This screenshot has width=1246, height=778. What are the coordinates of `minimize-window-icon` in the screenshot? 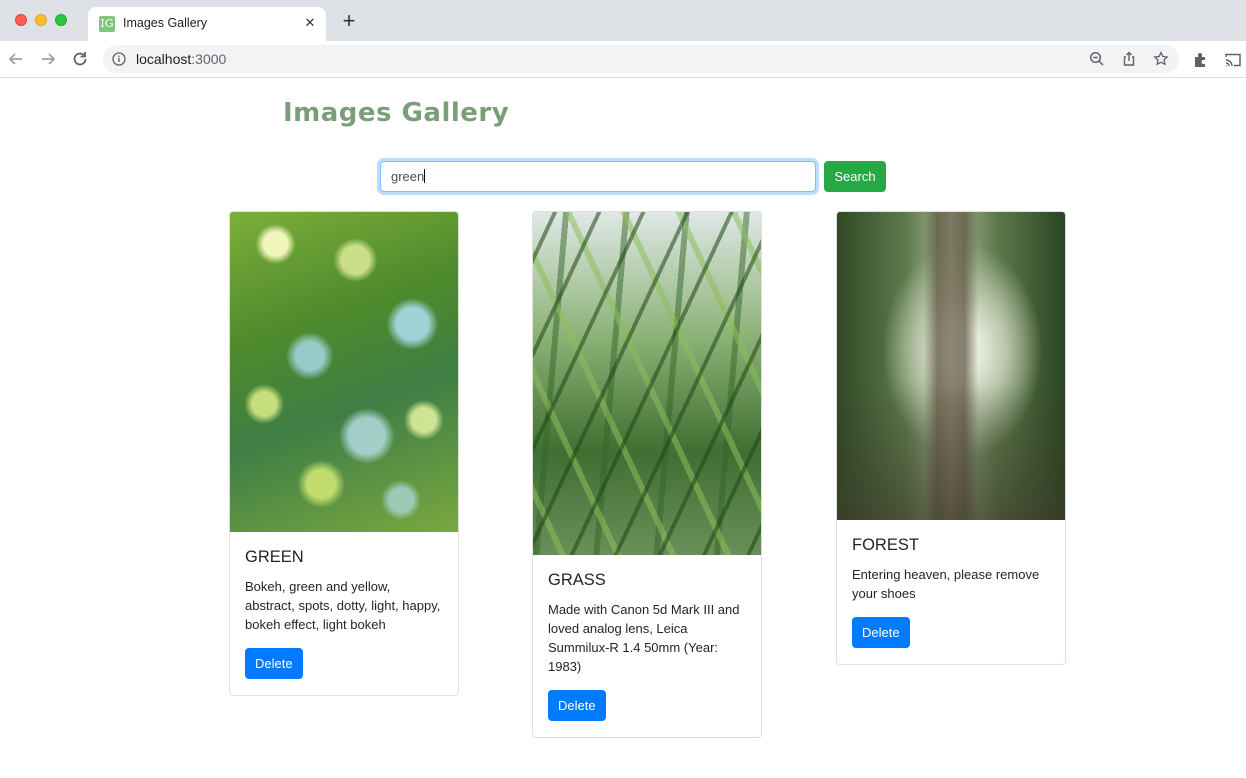 It's located at (41, 20).